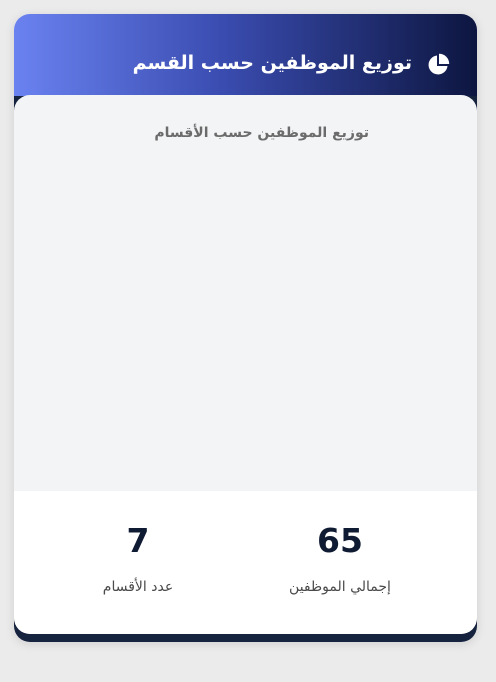 Image resolution: width=496 pixels, height=682 pixels. What do you see at coordinates (138, 540) in the screenshot?
I see `departments-count-value: 7` at bounding box center [138, 540].